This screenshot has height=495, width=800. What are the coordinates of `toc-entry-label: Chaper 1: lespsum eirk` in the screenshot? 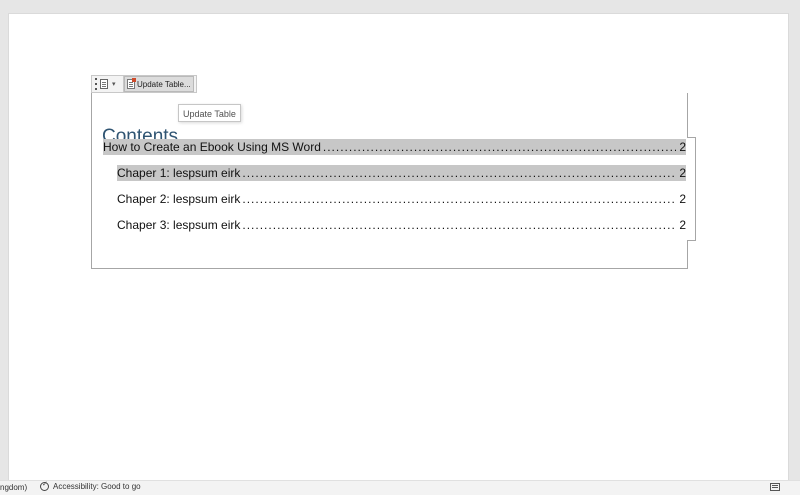 It's located at (179, 173).